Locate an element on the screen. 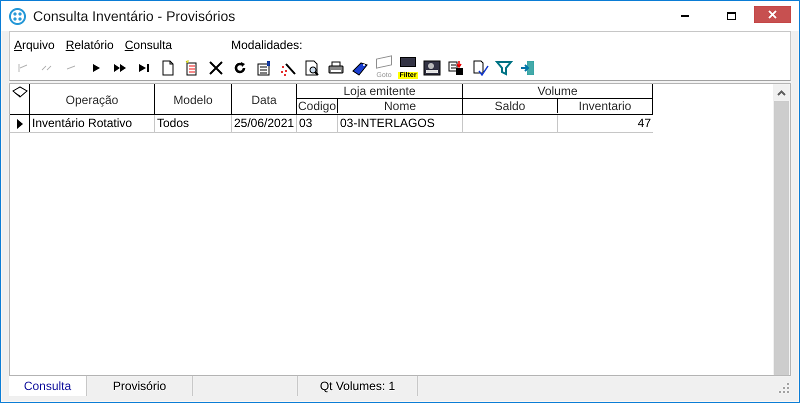 This screenshot has height=403, width=800. menu-item: Relatório is located at coordinates (90, 45).